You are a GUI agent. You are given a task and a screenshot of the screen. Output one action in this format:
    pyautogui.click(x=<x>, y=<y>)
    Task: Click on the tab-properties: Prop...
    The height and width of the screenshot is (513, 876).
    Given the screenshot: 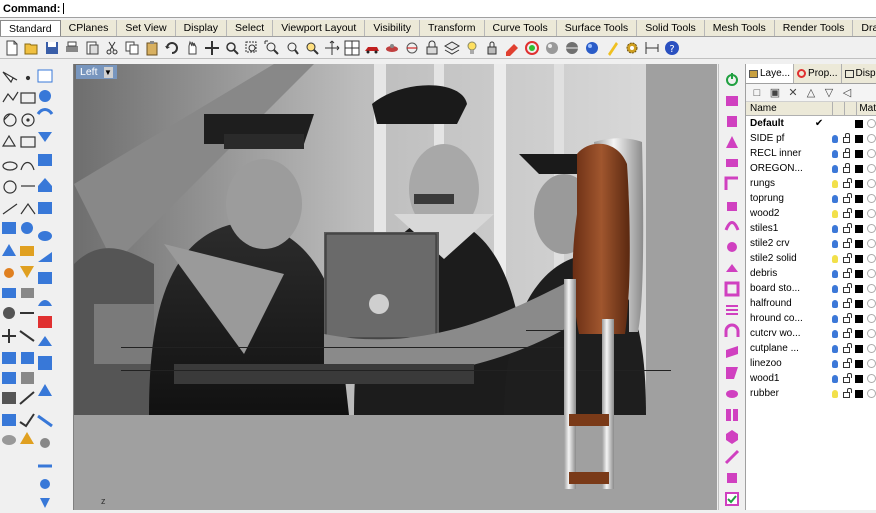 What is the action you would take?
    pyautogui.click(x=817, y=73)
    